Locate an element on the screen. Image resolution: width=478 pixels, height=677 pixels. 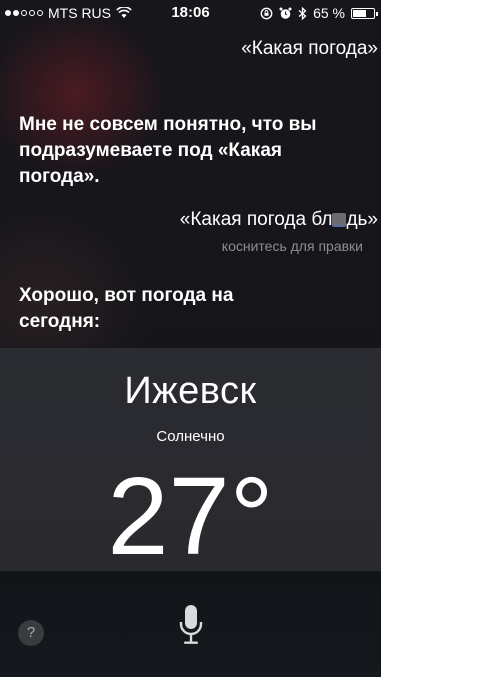
status-bar: MTS RUS 18:06 65 % is located at coordinates (190, 12).